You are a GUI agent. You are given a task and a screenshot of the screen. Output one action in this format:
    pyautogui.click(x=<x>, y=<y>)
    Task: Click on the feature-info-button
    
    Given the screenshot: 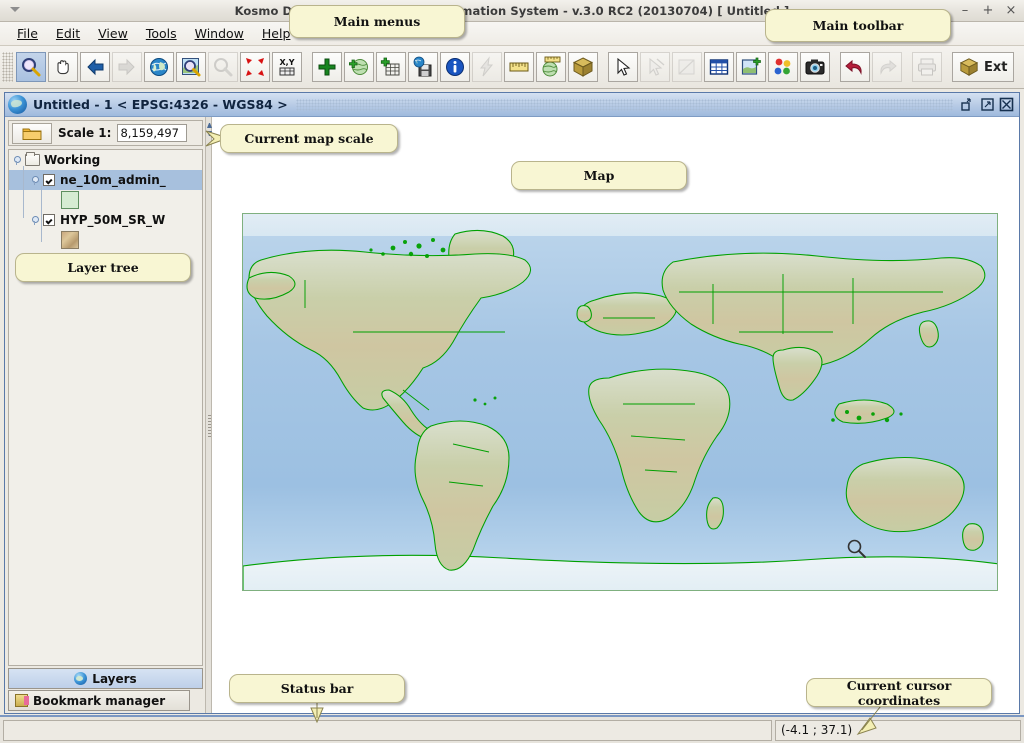 What is the action you would take?
    pyautogui.click(x=455, y=67)
    